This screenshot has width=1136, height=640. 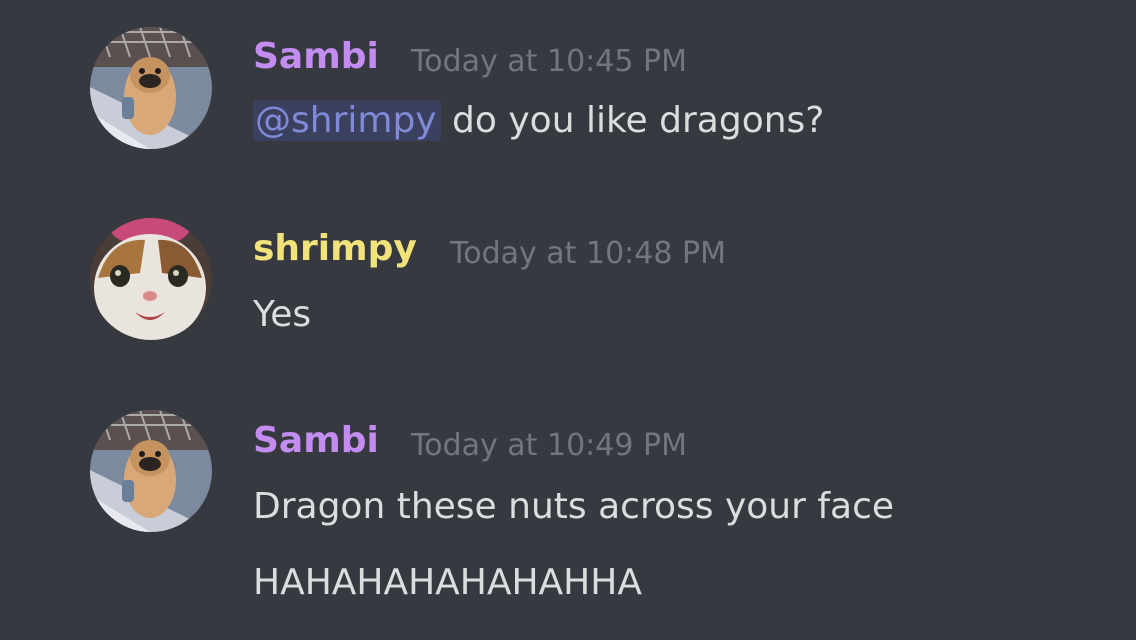 What do you see at coordinates (151, 279) in the screenshot?
I see `cat-avatar-icon` at bounding box center [151, 279].